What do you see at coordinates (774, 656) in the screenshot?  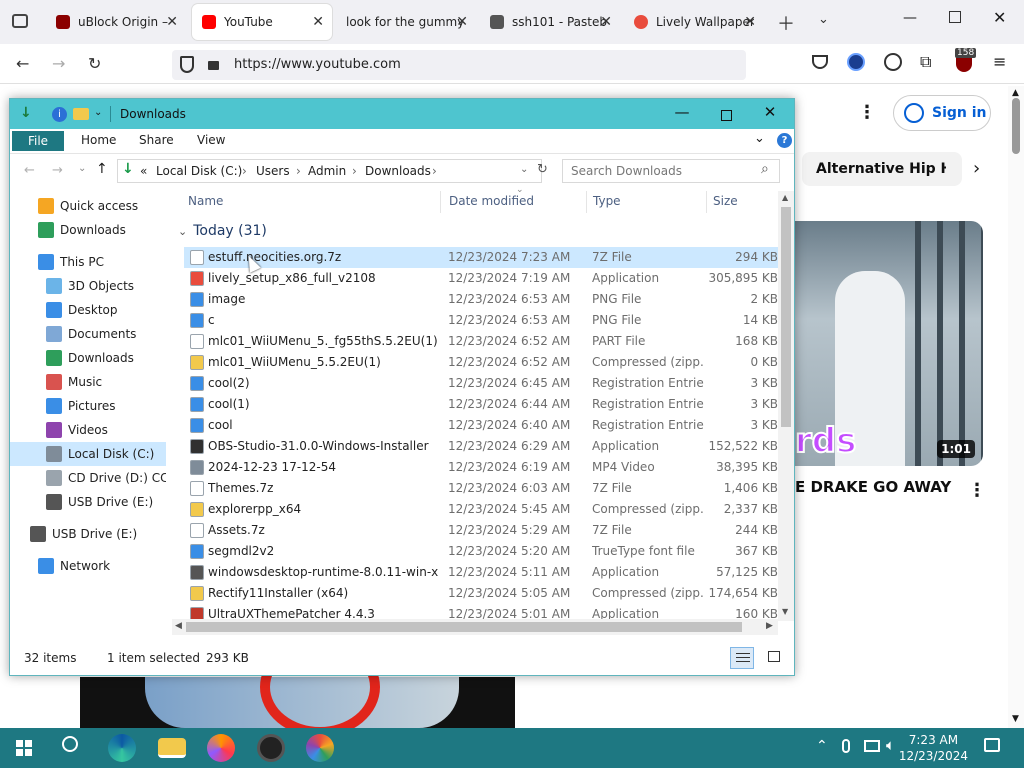 I see `large-icons-view-icon` at bounding box center [774, 656].